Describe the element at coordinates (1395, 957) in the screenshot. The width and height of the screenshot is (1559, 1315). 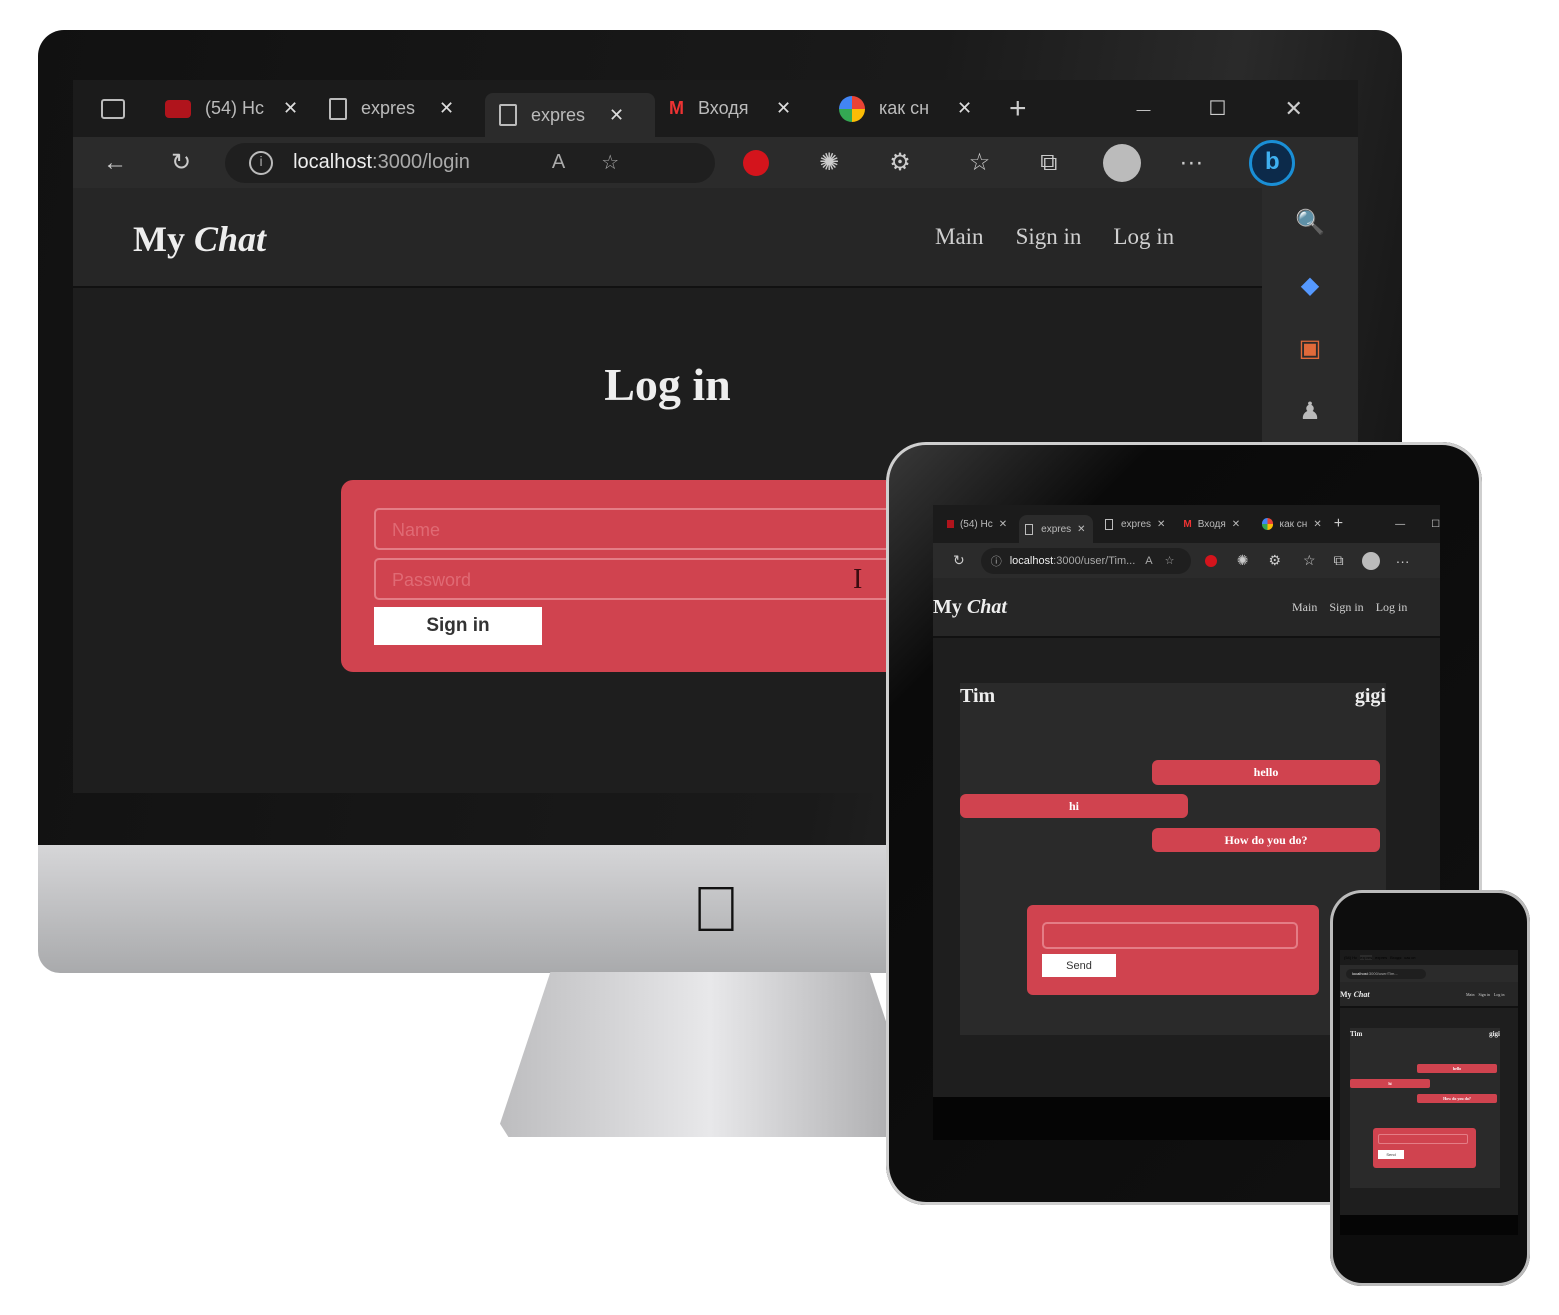
I see `tab: Входя` at that location.